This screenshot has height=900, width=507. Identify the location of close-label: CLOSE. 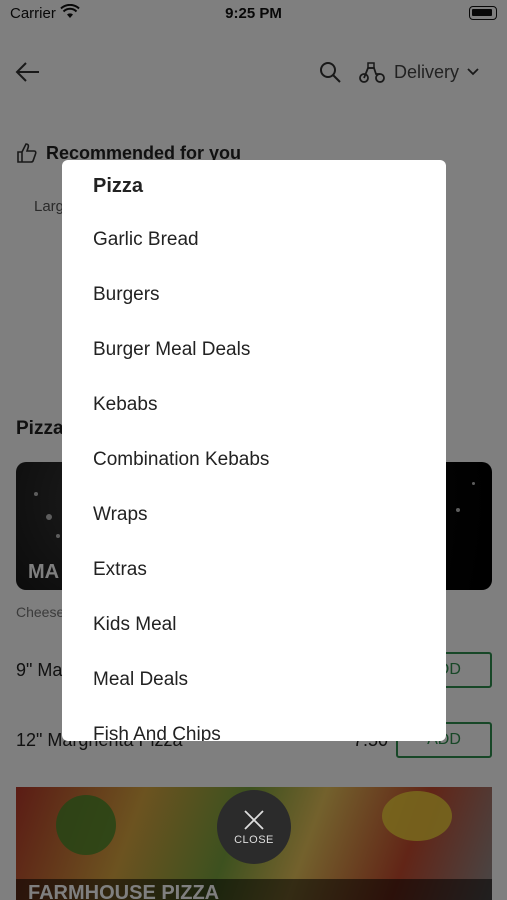
(254, 840).